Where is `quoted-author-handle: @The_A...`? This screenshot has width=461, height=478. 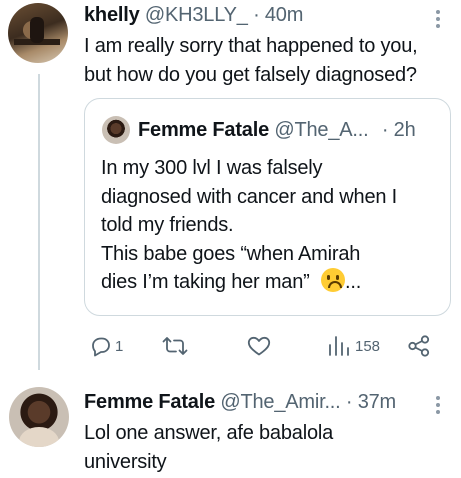
quoted-author-handle: @The_A... is located at coordinates (321, 130).